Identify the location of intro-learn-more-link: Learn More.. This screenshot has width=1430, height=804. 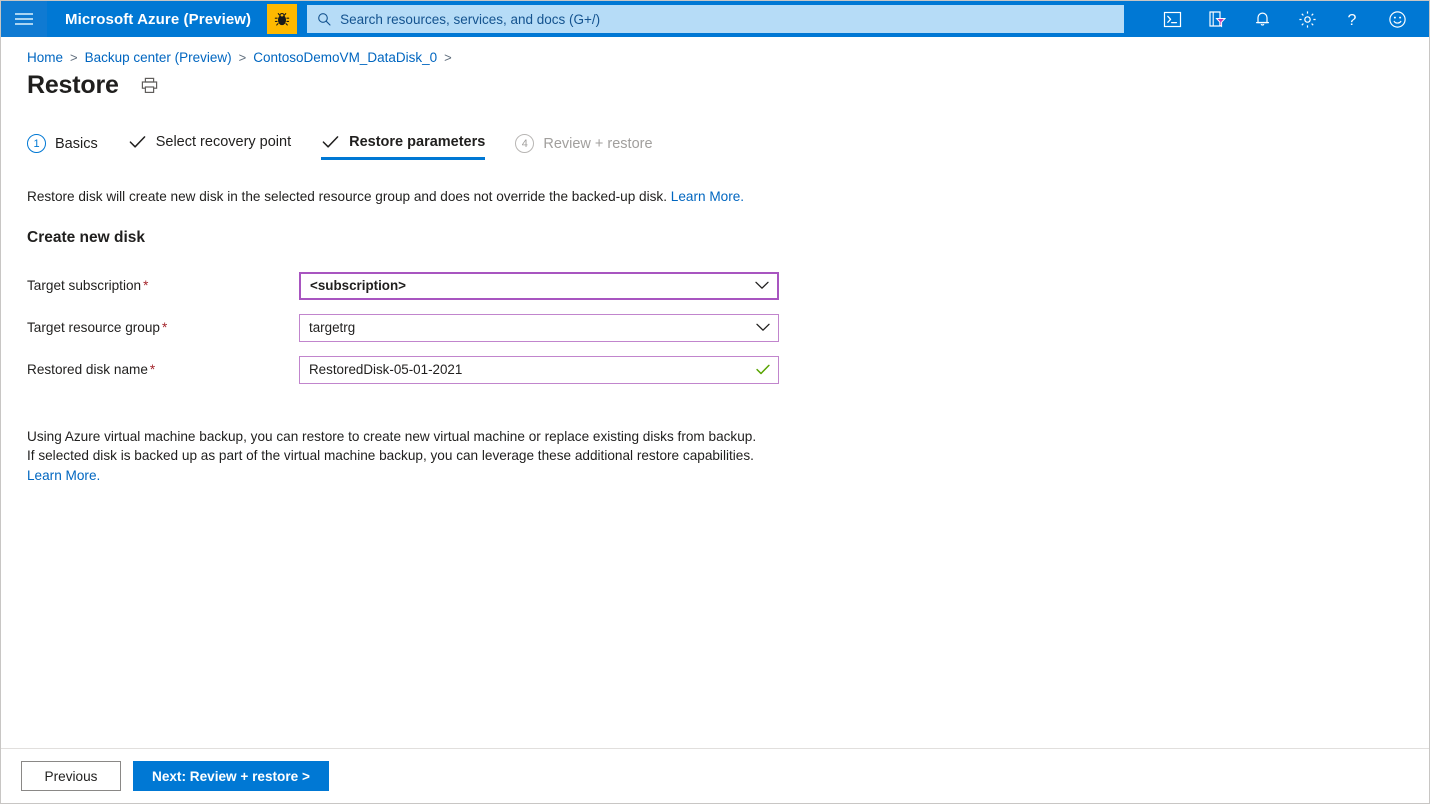
(707, 196).